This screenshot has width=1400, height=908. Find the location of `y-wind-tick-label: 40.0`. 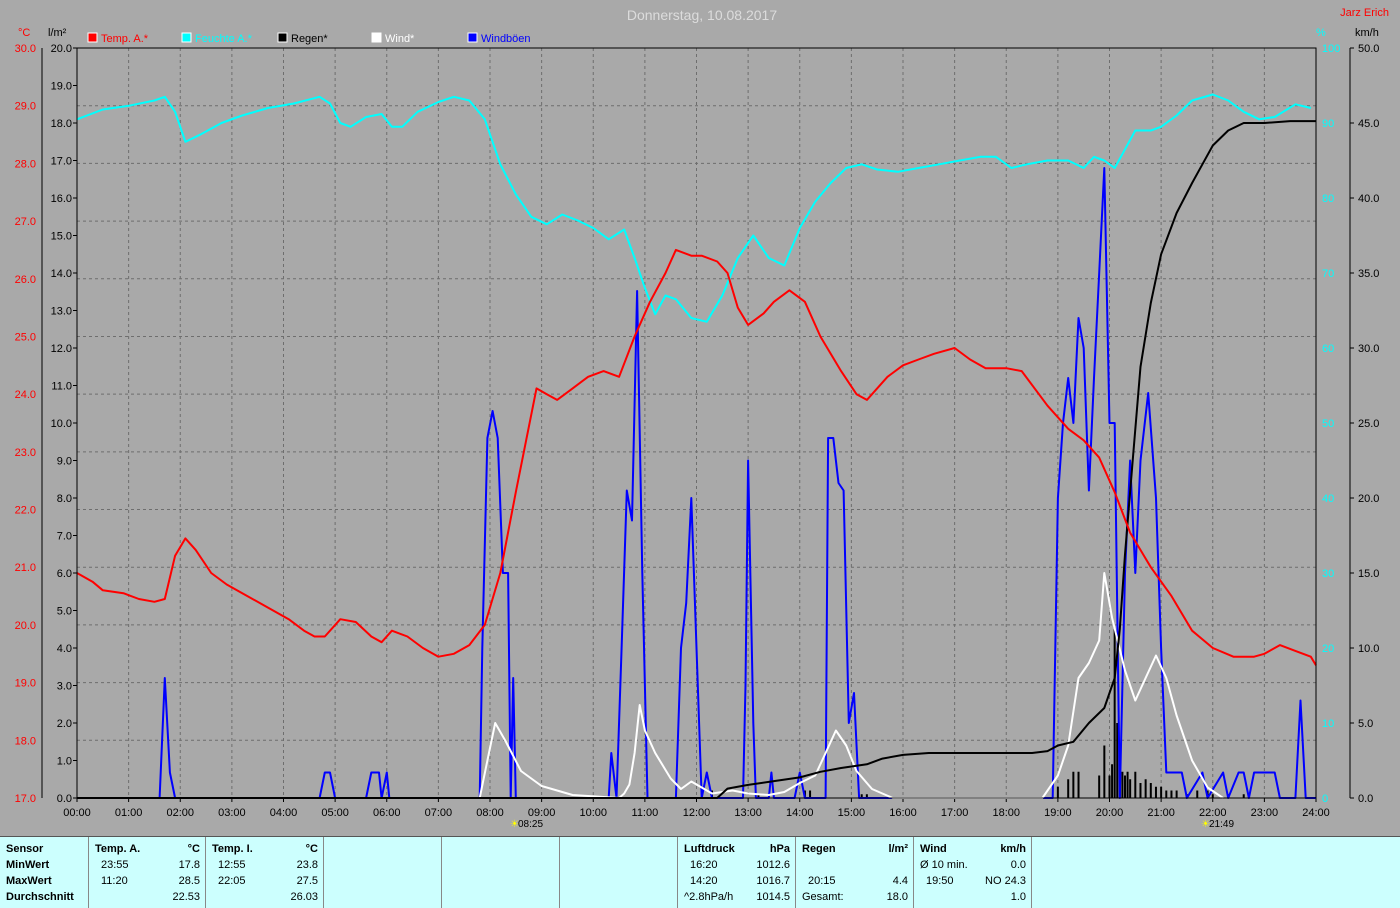

y-wind-tick-label: 40.0 is located at coordinates (1368, 199).